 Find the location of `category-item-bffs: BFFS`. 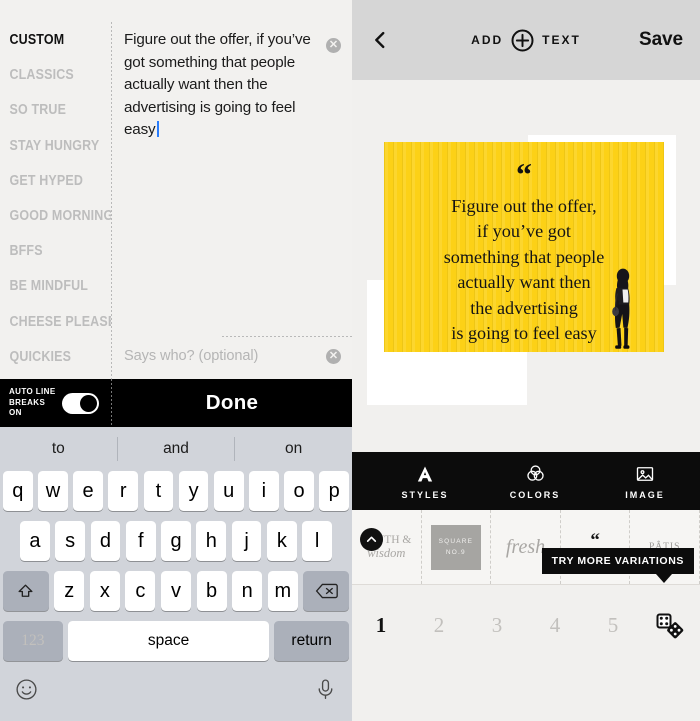

category-item-bffs: BFFS is located at coordinates (47, 258).